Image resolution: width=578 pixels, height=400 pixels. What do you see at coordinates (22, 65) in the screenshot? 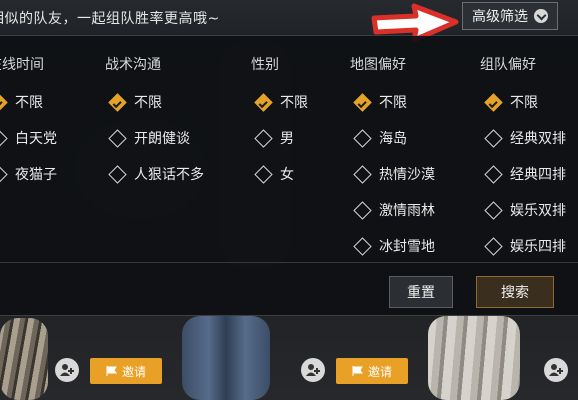
I see `column-title: 在线时间` at bounding box center [22, 65].